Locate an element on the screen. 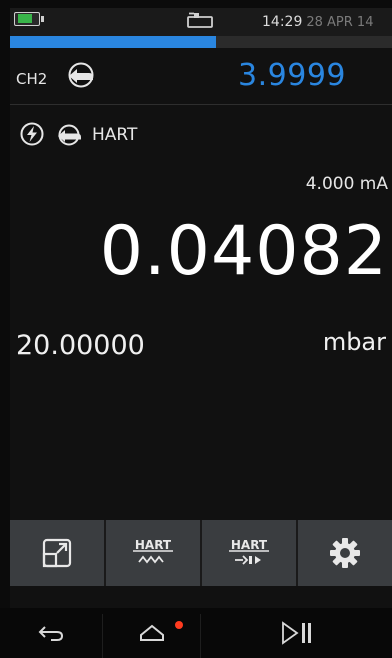  softkey-hart-label-2: HART is located at coordinates (249, 545).